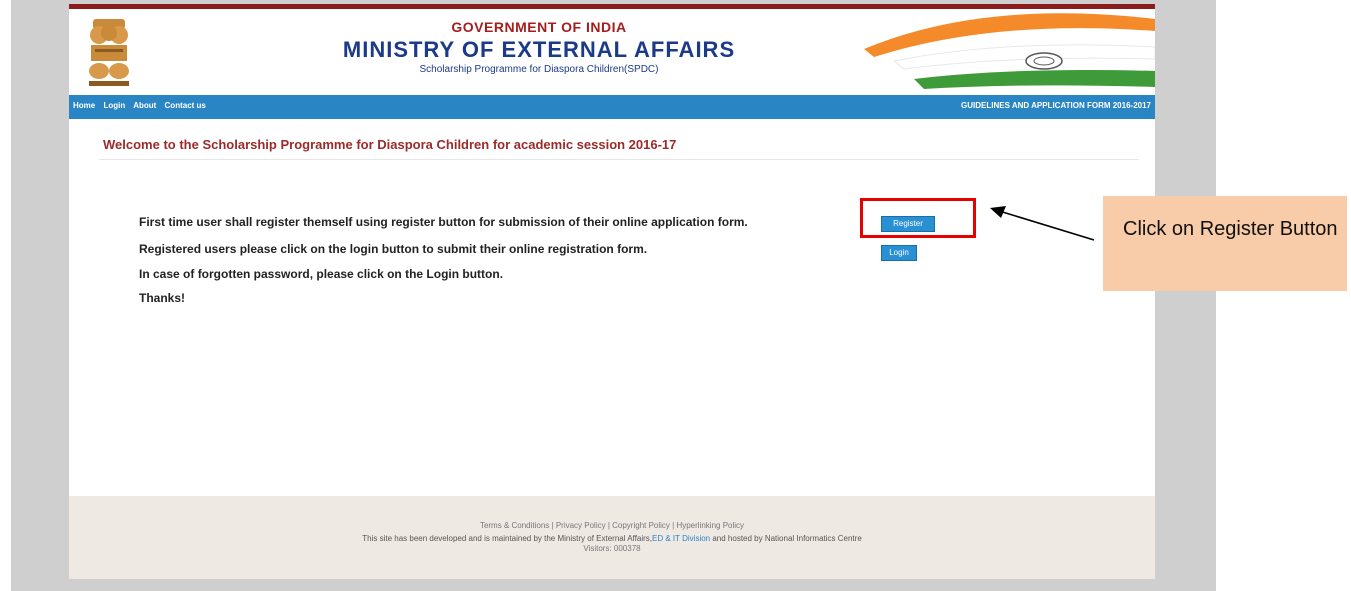 The image size is (1351, 591). Describe the element at coordinates (1009, 51) in the screenshot. I see `tricolor-flag-graphic` at that location.